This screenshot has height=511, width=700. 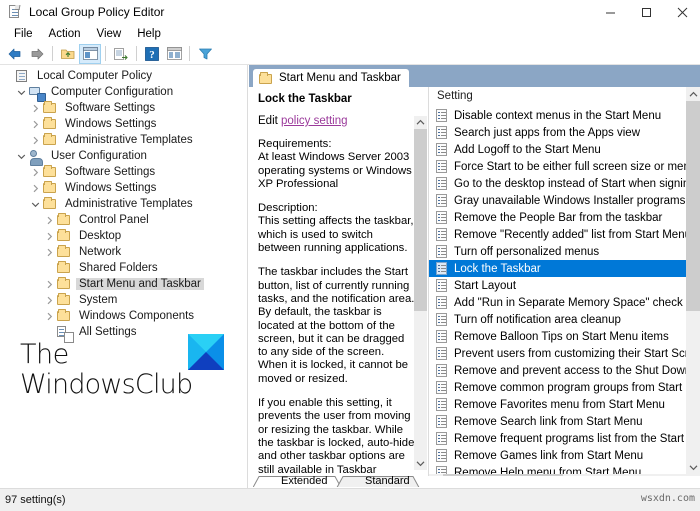 What do you see at coordinates (564, 404) in the screenshot?
I see `settings-row: Remove Favorites menu from Start Menu` at bounding box center [564, 404].